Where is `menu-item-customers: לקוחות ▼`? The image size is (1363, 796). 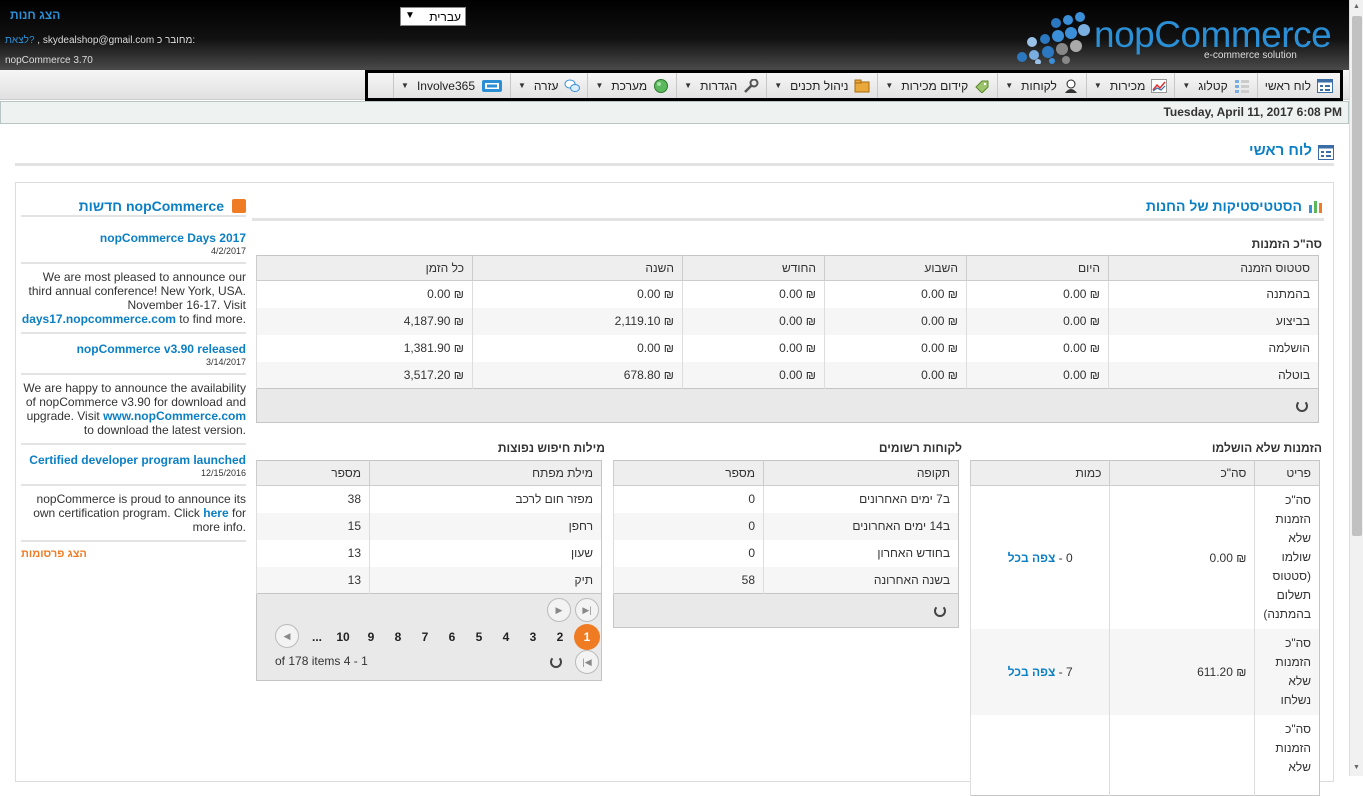 menu-item-customers: לקוחות ▼ is located at coordinates (1041, 85).